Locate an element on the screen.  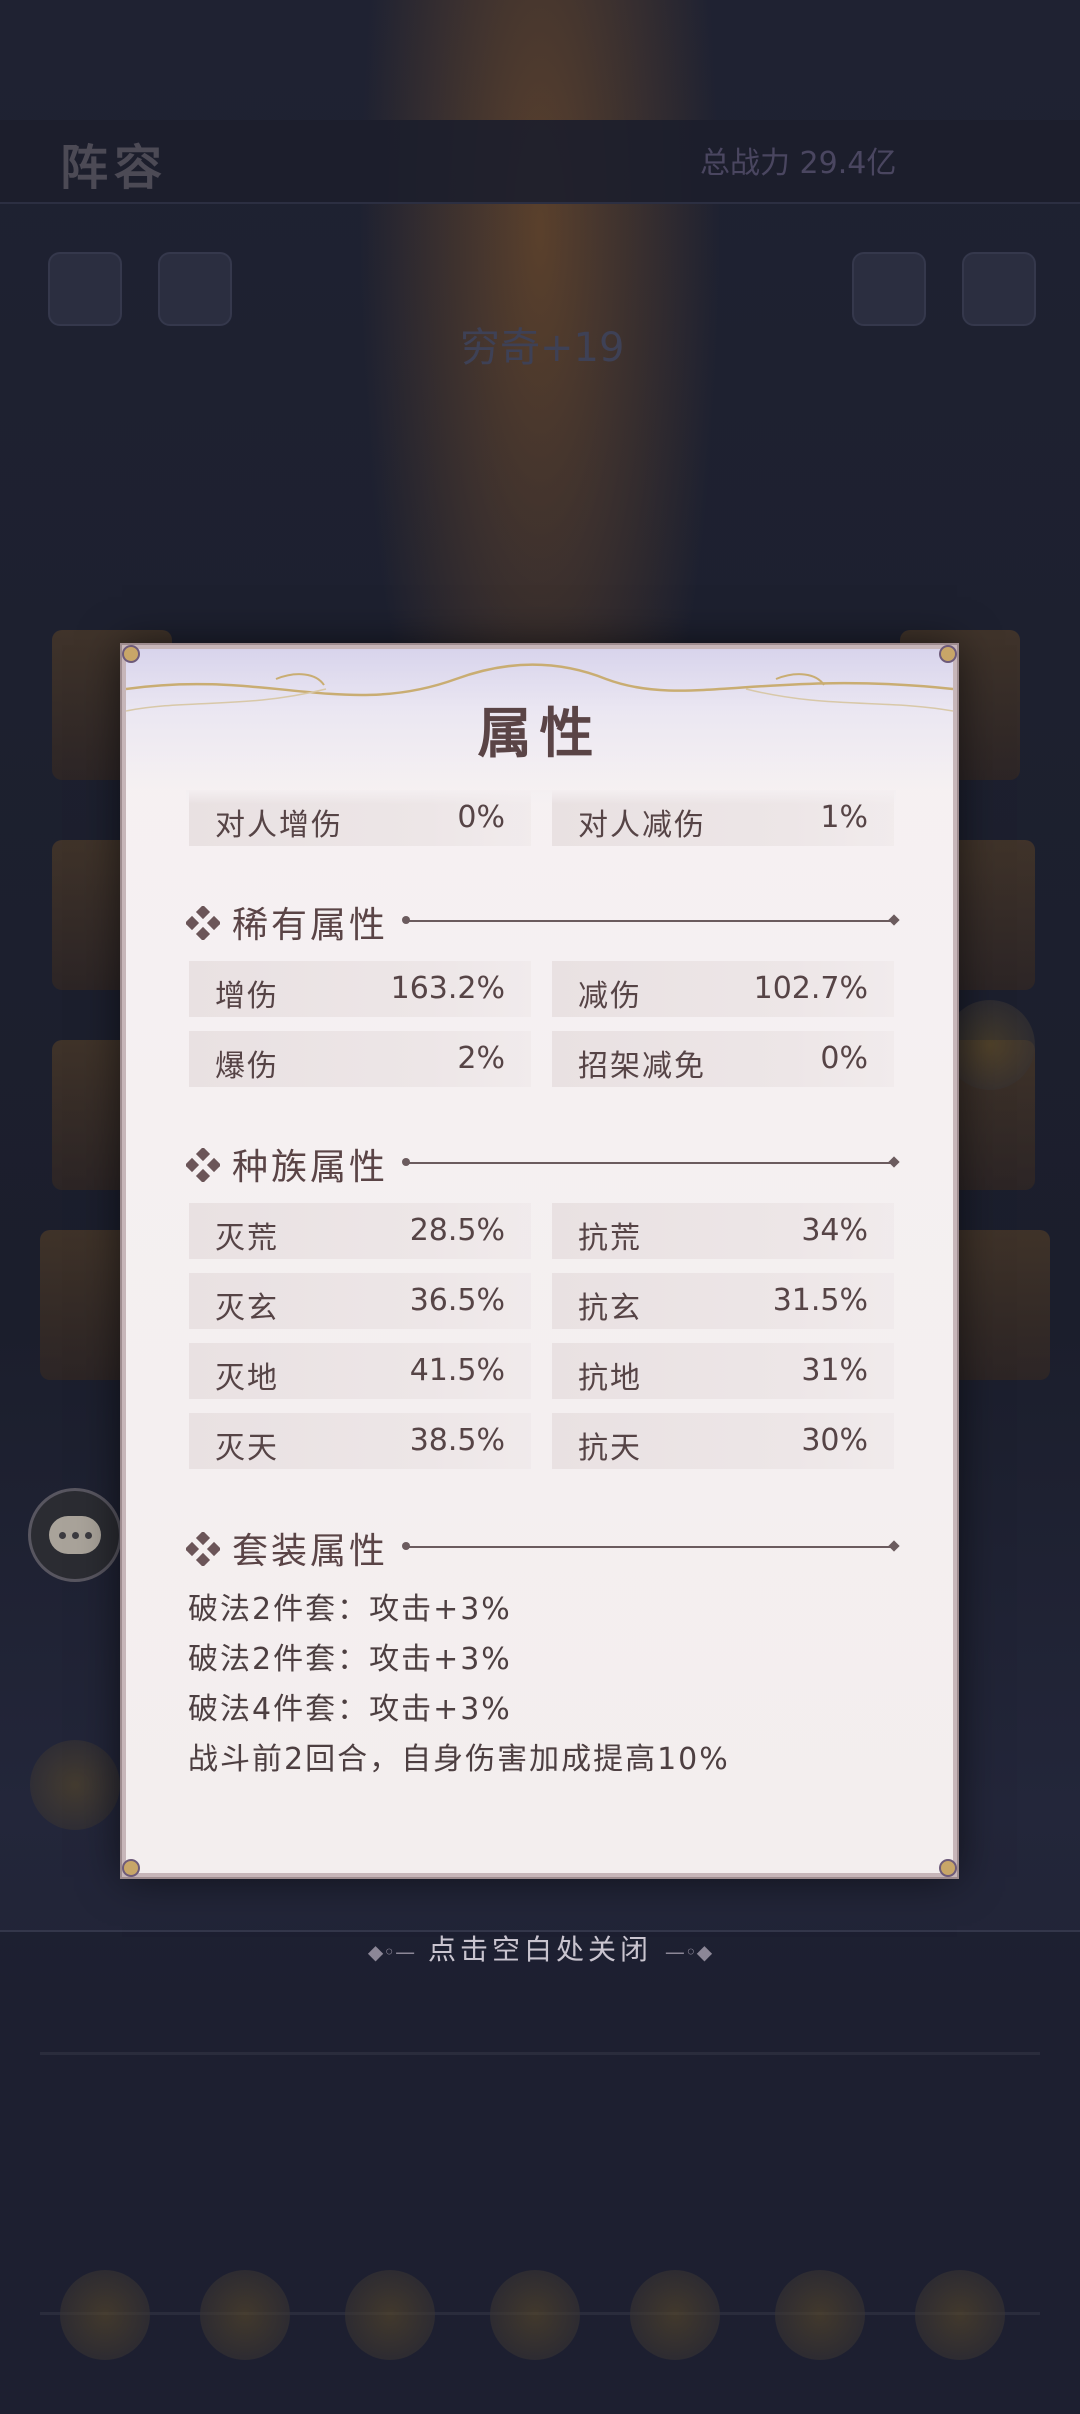
attribute-cell: 抗荒 34% is located at coordinates (723, 1231).